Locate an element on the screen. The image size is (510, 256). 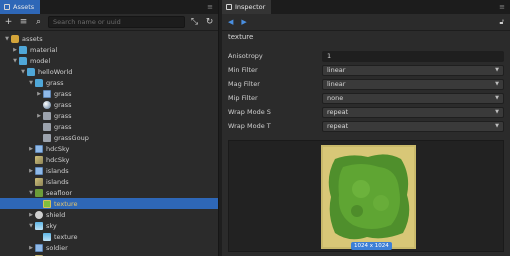
collapse-icon: ⤡ is located at coordinates (194, 22).